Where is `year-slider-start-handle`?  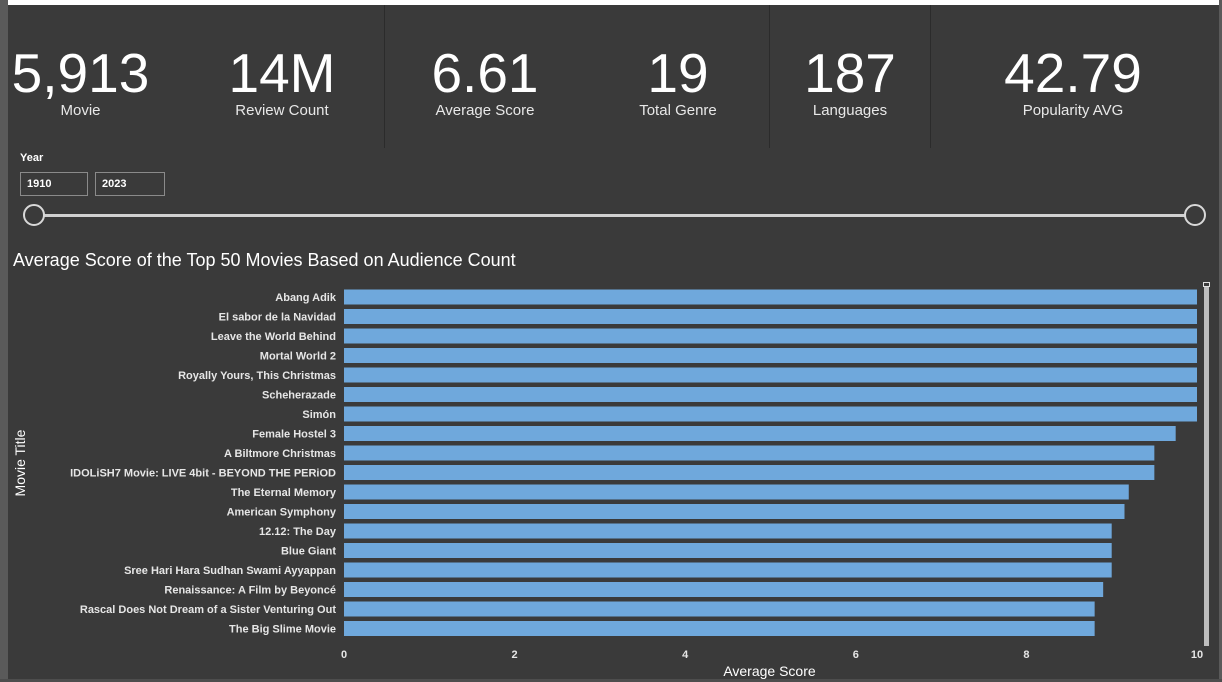 year-slider-start-handle is located at coordinates (34, 215).